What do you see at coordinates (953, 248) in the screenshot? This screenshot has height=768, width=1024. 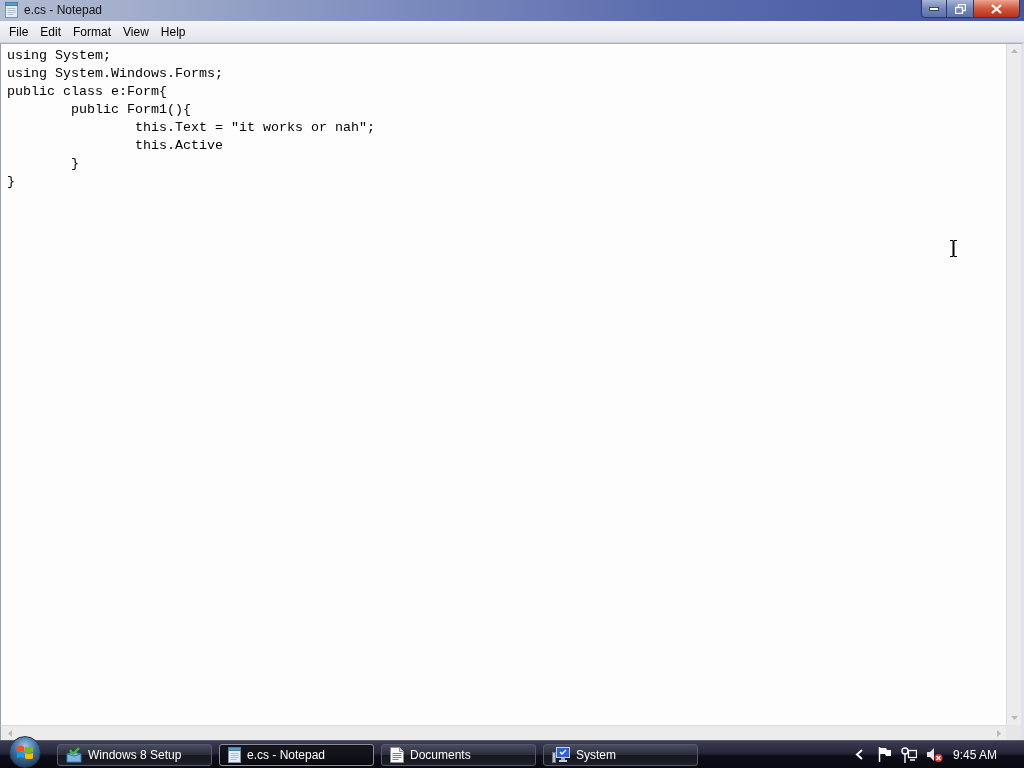 I see `i-beam-pointer-icon` at bounding box center [953, 248].